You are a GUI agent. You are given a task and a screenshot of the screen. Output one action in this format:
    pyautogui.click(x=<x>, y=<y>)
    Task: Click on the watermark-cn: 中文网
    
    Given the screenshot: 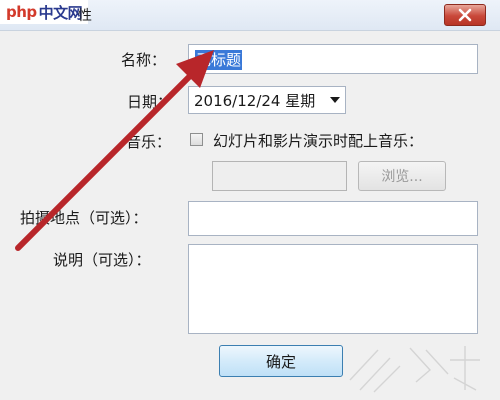 What is the action you would take?
    pyautogui.click(x=60, y=12)
    